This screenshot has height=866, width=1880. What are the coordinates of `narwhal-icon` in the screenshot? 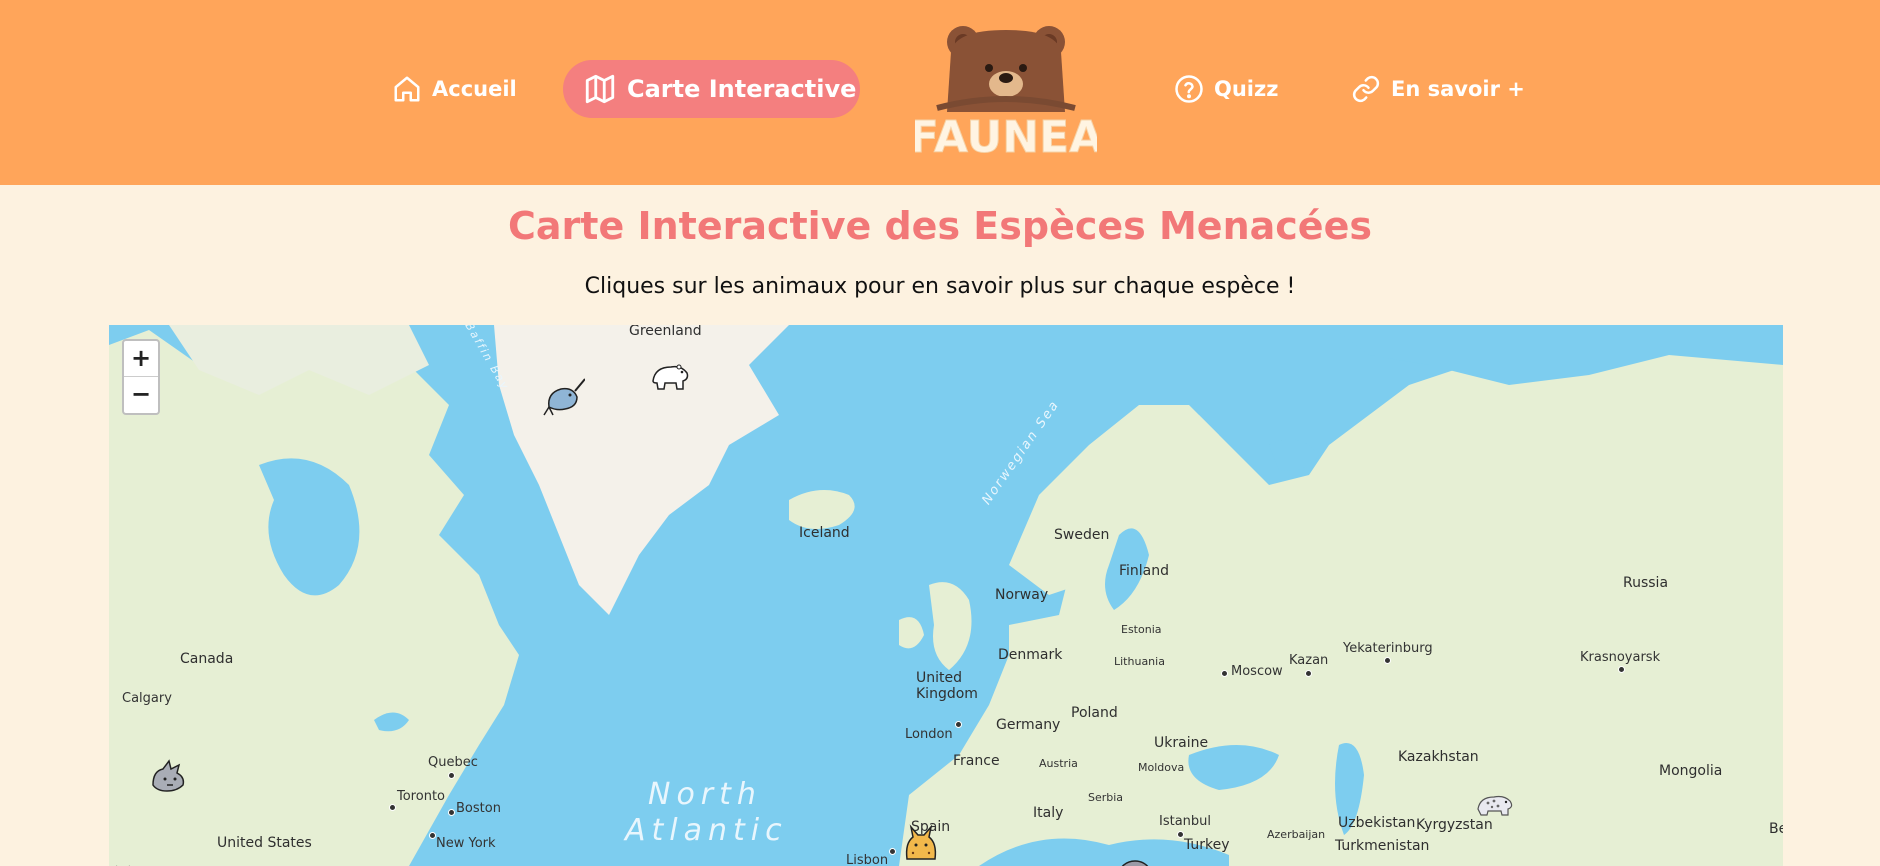 It's located at (564, 397).